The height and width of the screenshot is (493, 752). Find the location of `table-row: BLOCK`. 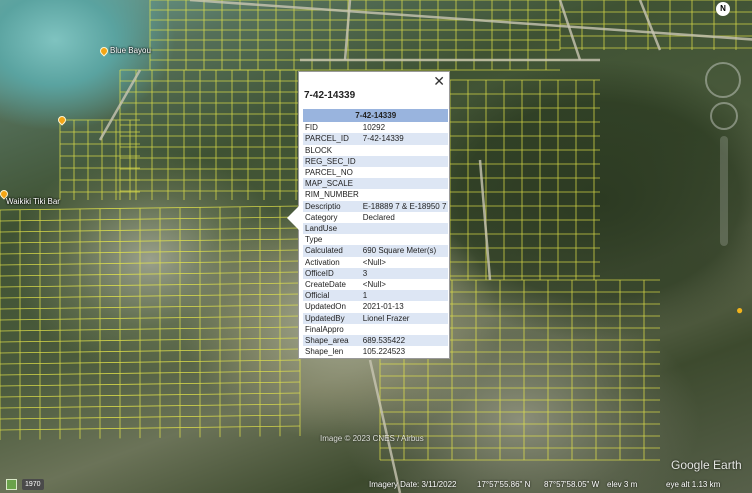

table-row: BLOCK is located at coordinates (375, 150).